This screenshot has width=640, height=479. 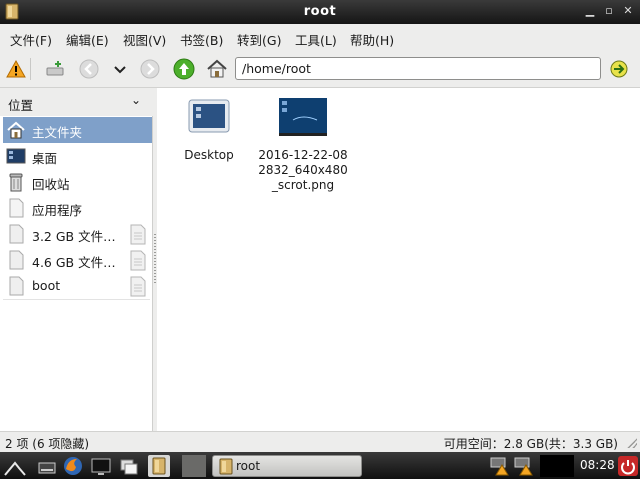 I want to click on sidebar-item-home: 主文件夹, so click(x=77, y=130).